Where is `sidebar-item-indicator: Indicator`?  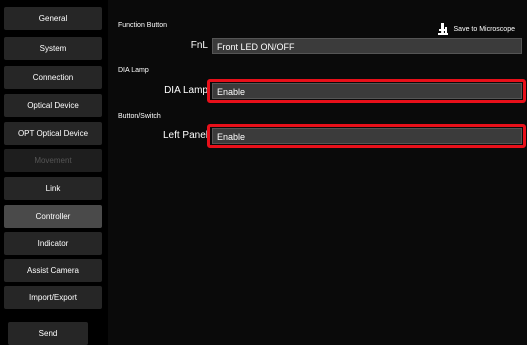 sidebar-item-indicator: Indicator is located at coordinates (53, 243).